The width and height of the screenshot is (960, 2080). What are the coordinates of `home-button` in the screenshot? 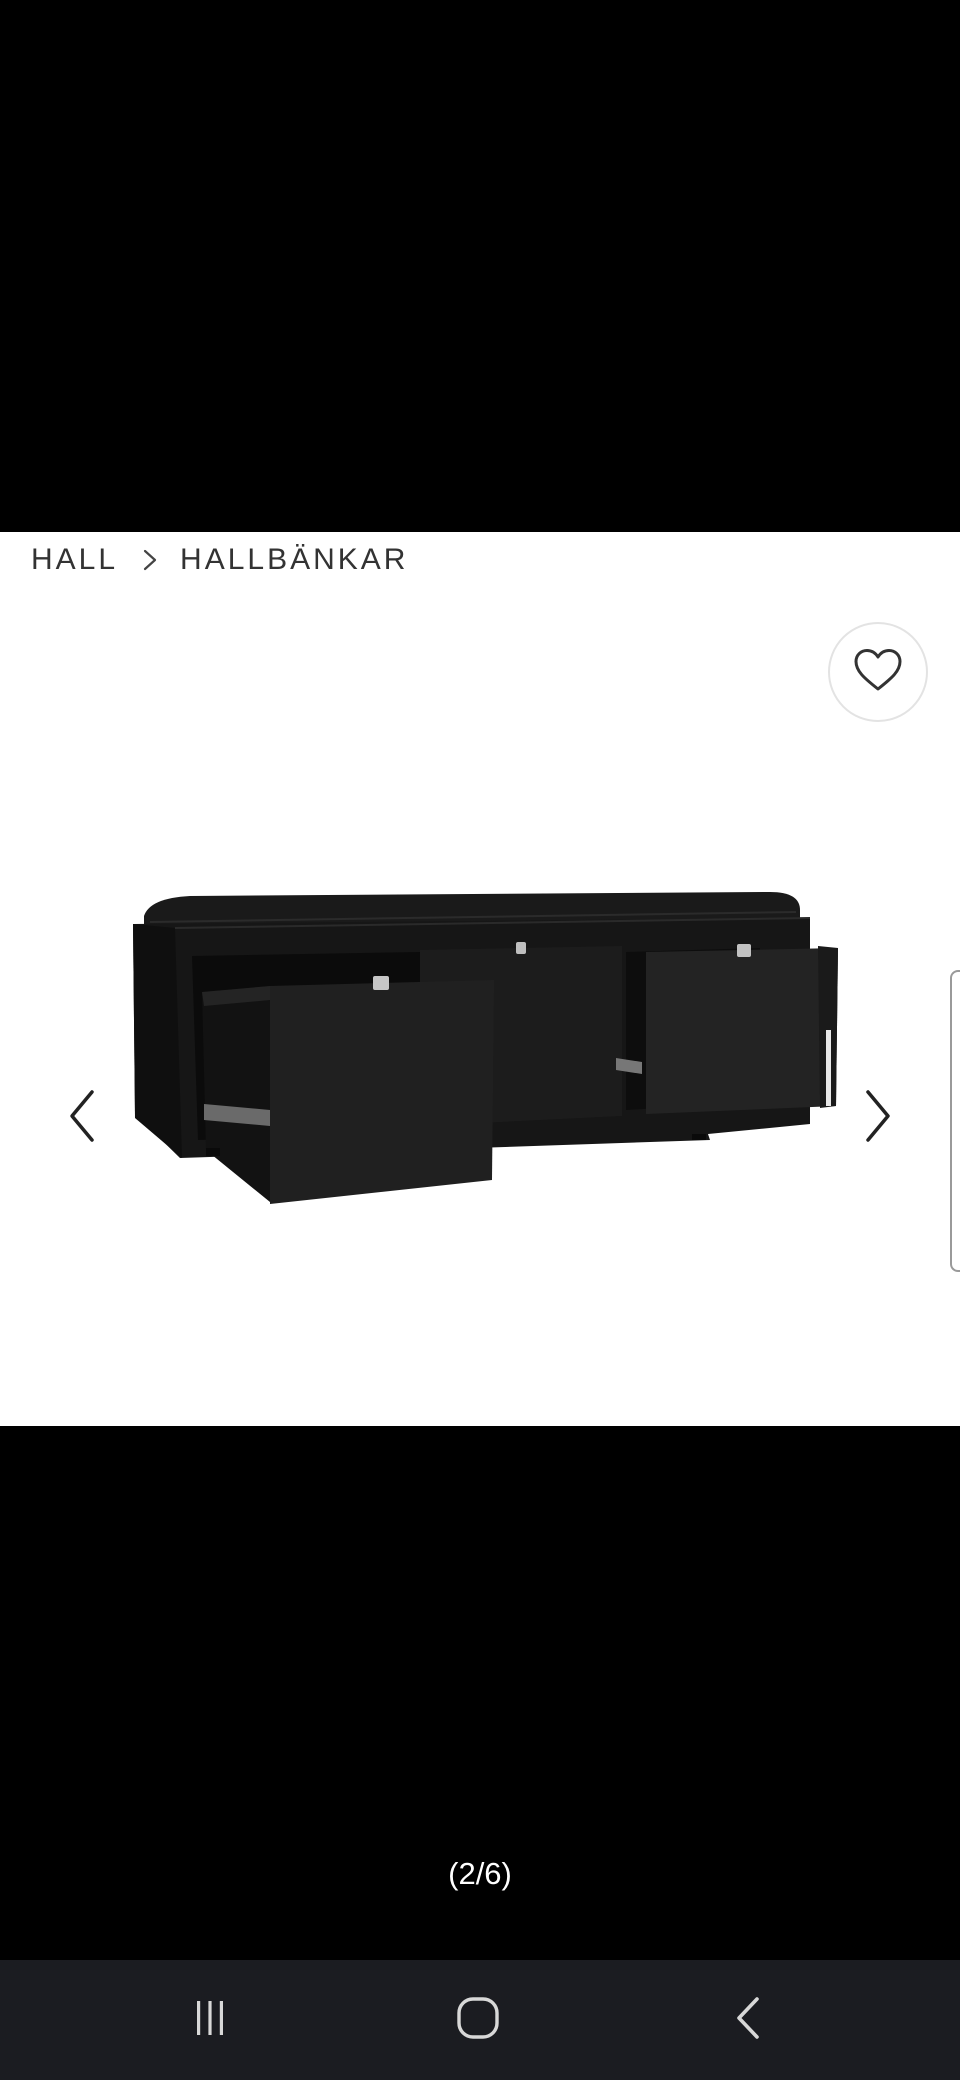 It's located at (478, 2020).